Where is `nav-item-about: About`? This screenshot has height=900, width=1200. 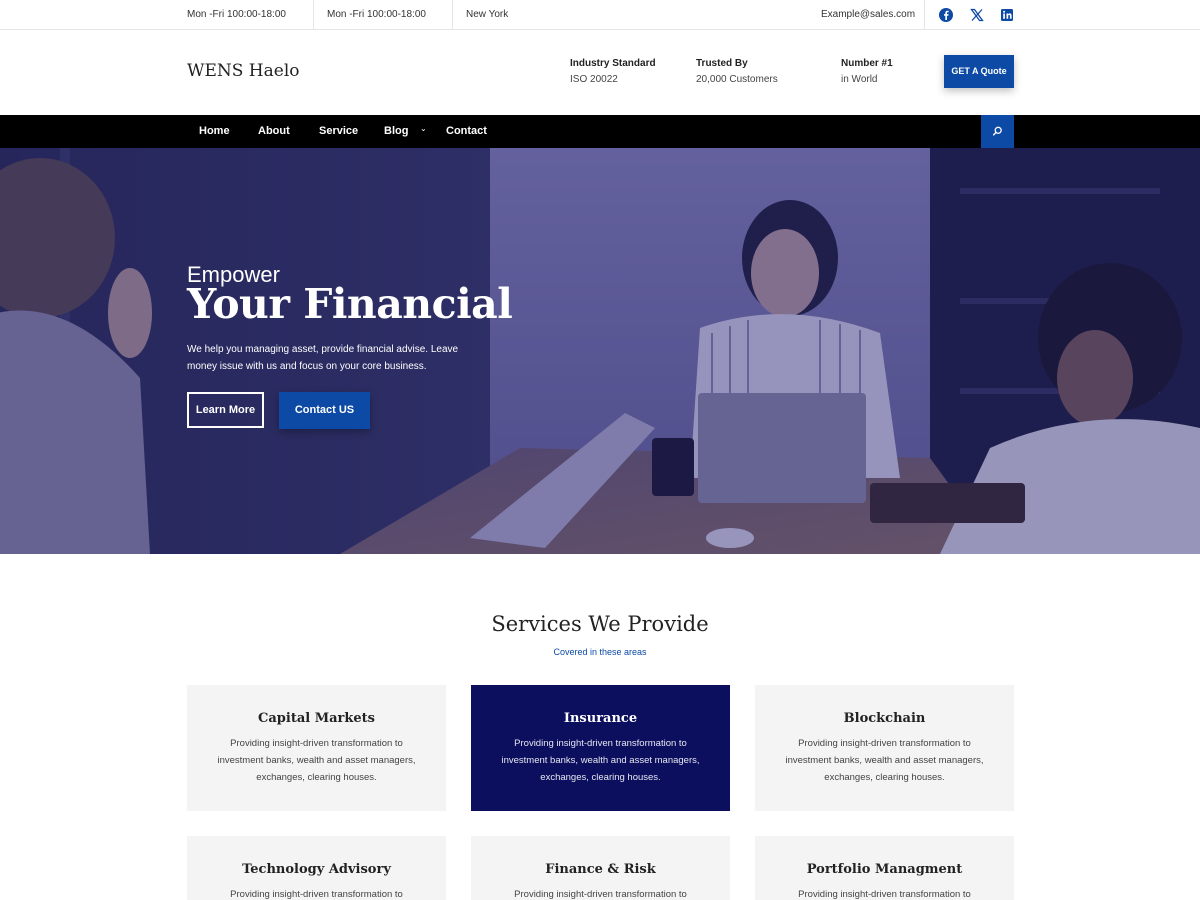
nav-item-about: About is located at coordinates (274, 131).